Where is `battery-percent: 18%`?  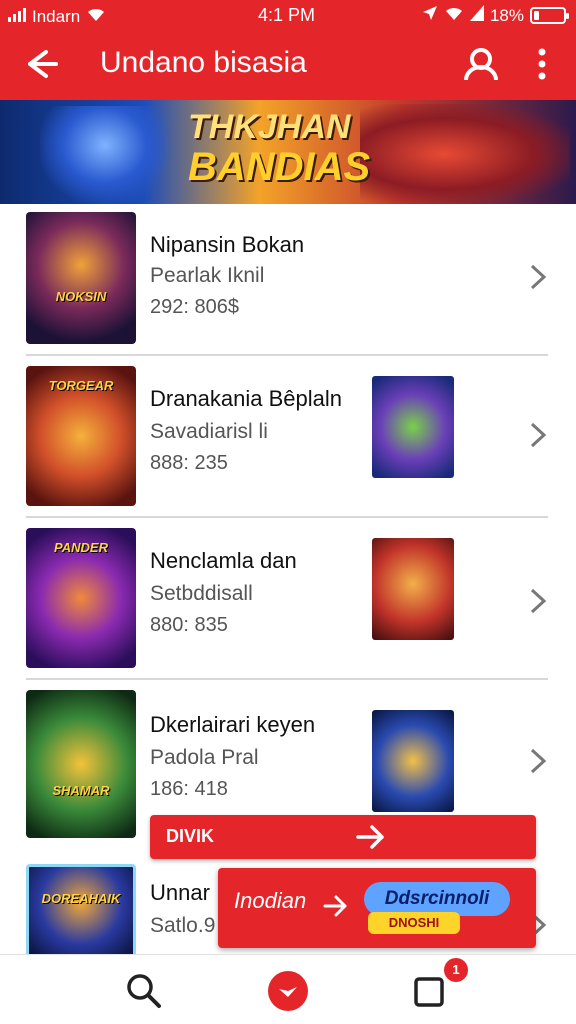
battery-percent: 18% is located at coordinates (506, 15).